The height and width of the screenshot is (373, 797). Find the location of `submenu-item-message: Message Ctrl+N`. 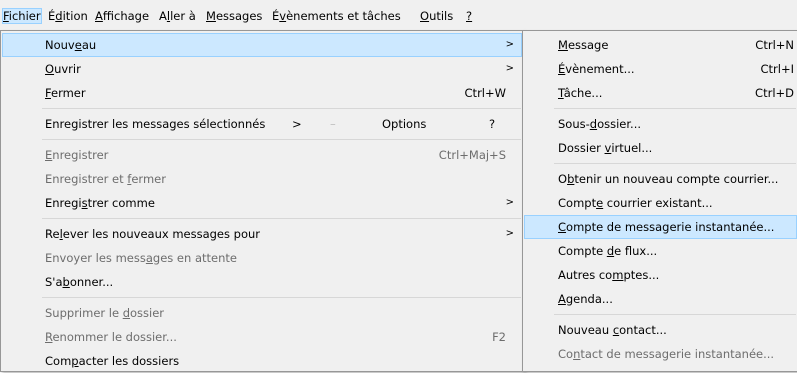

submenu-item-message: Message Ctrl+N is located at coordinates (660, 45).